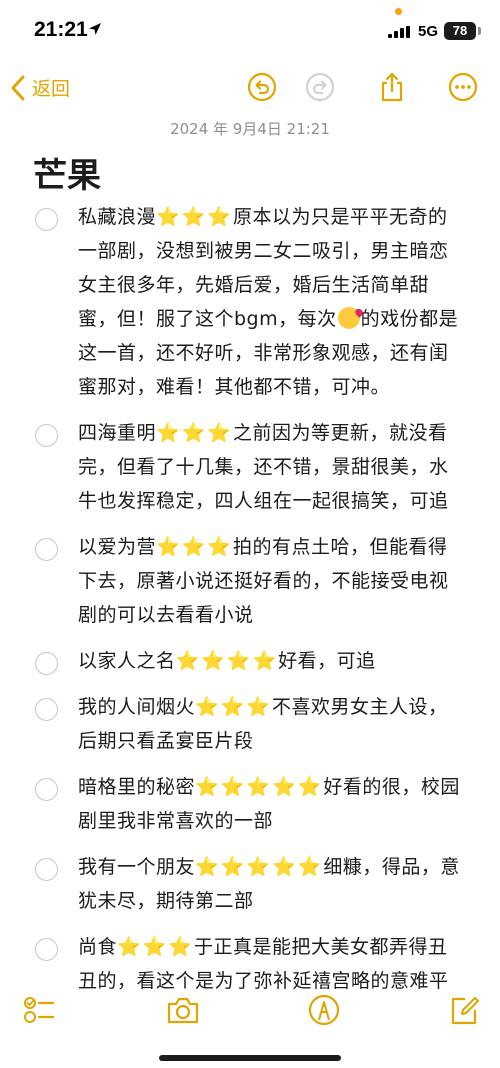  I want to click on drama-name: 暗格里的秘密, so click(137, 787).